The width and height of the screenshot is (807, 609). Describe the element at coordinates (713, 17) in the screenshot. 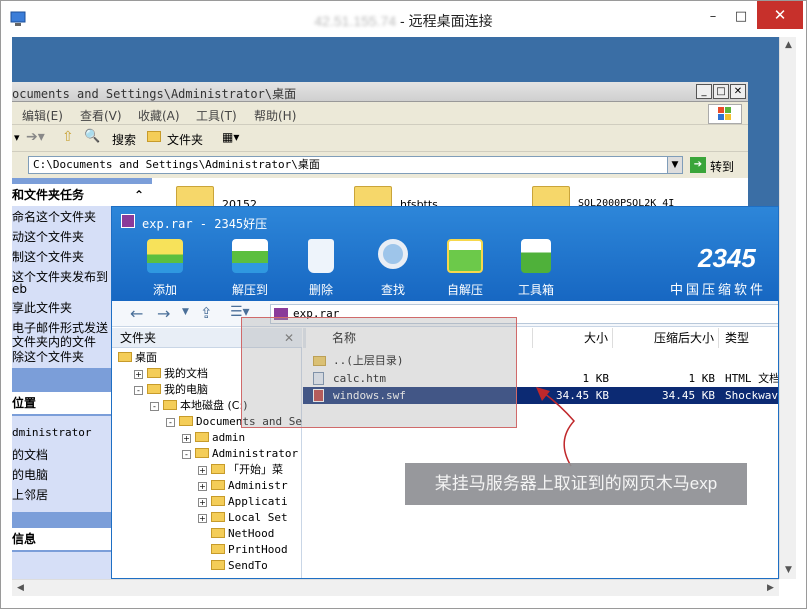

I see `rdp-minimize-button: –` at that location.